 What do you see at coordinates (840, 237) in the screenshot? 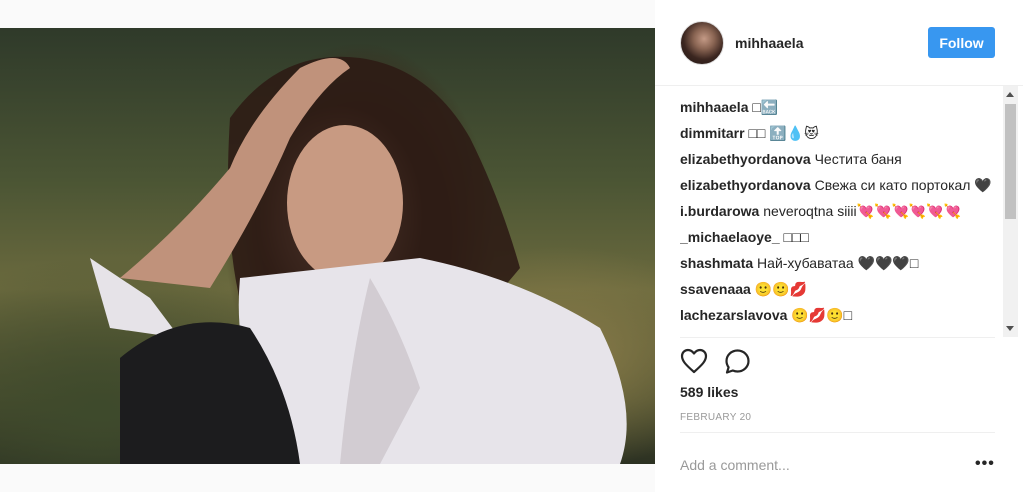
I see `comment-item: _michaelaoye_ □□□` at bounding box center [840, 237].